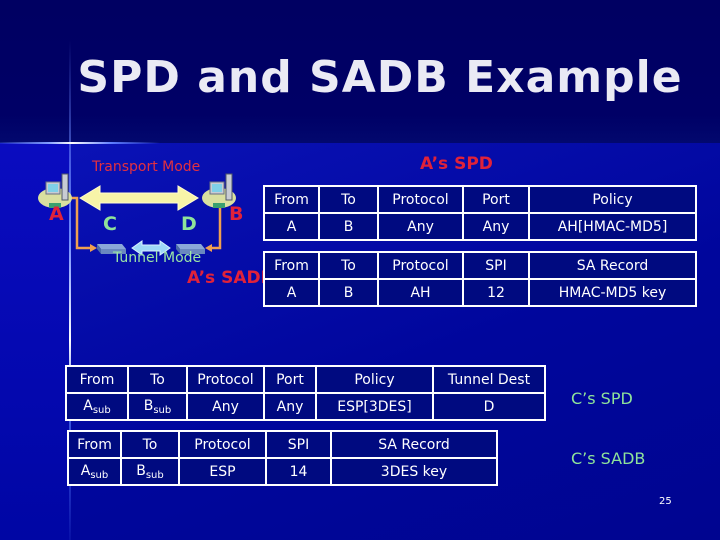 The height and width of the screenshot is (540, 720). Describe the element at coordinates (110, 224) in the screenshot. I see `node-c-label: C` at that location.